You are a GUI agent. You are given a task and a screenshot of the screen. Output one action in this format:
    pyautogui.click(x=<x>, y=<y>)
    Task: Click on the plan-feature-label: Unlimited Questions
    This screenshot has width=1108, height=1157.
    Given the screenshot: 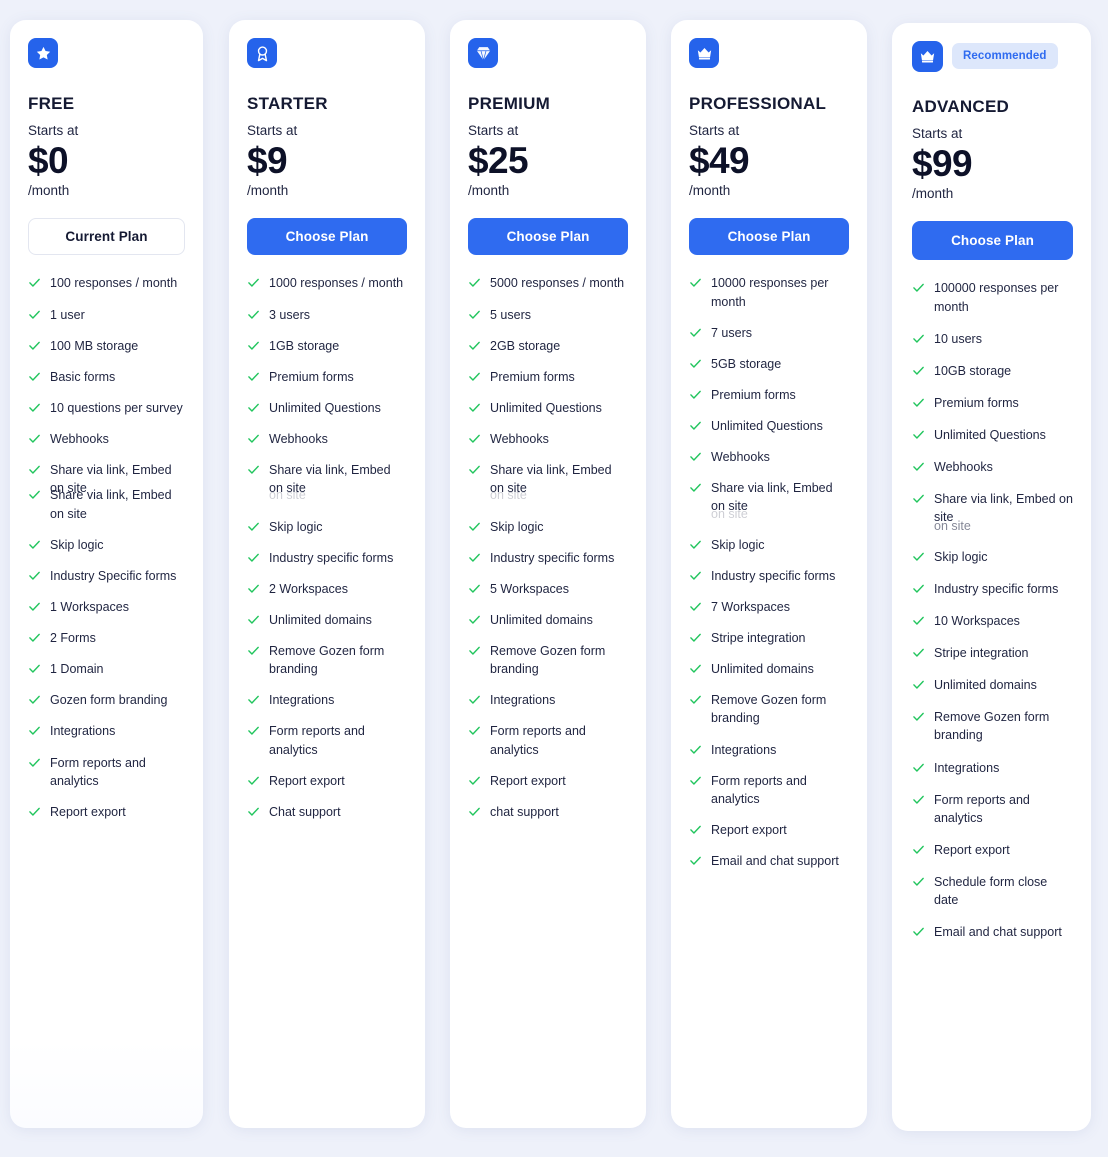 What is the action you would take?
    pyautogui.click(x=325, y=407)
    